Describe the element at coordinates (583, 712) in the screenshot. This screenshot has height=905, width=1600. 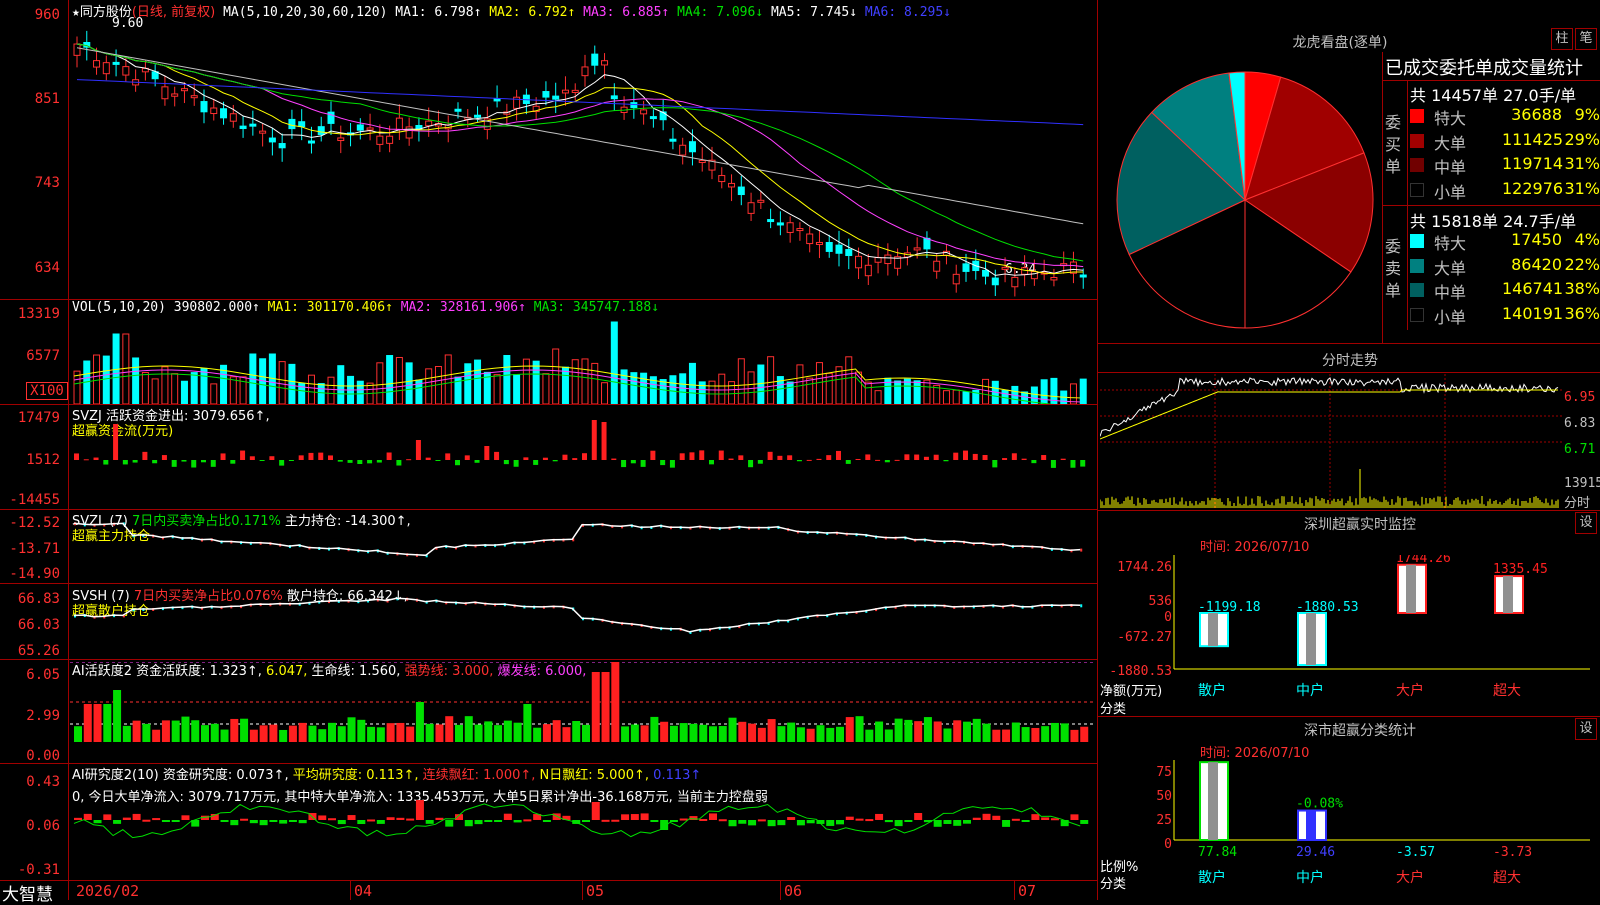
I see `ai-active-chart` at that location.